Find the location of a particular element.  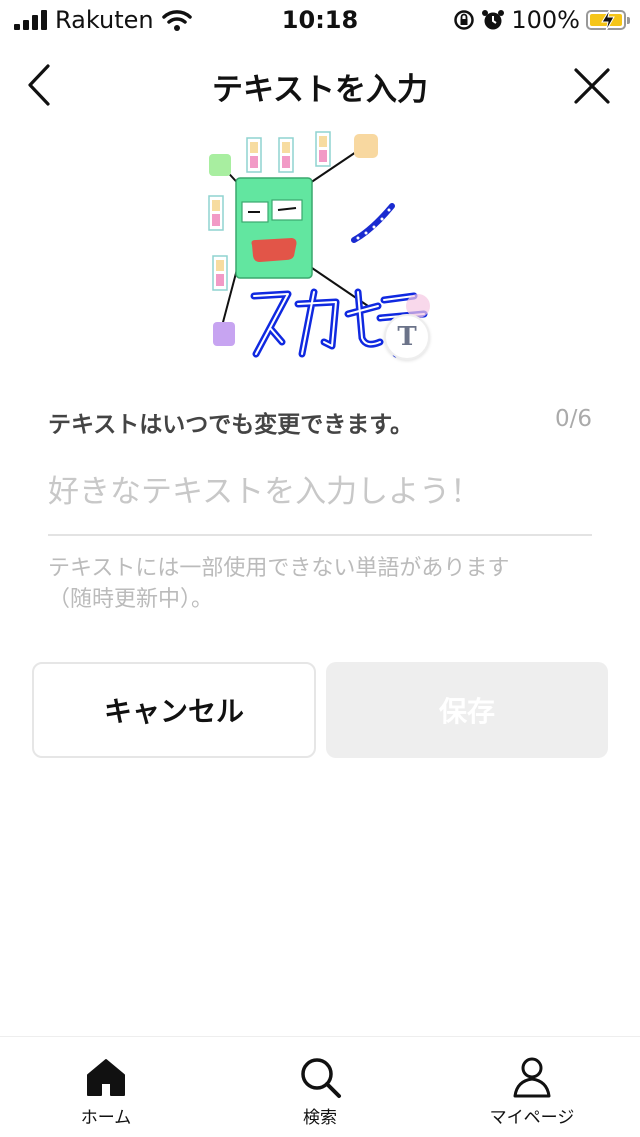

tab-search-label: 検索 is located at coordinates (320, 1118).